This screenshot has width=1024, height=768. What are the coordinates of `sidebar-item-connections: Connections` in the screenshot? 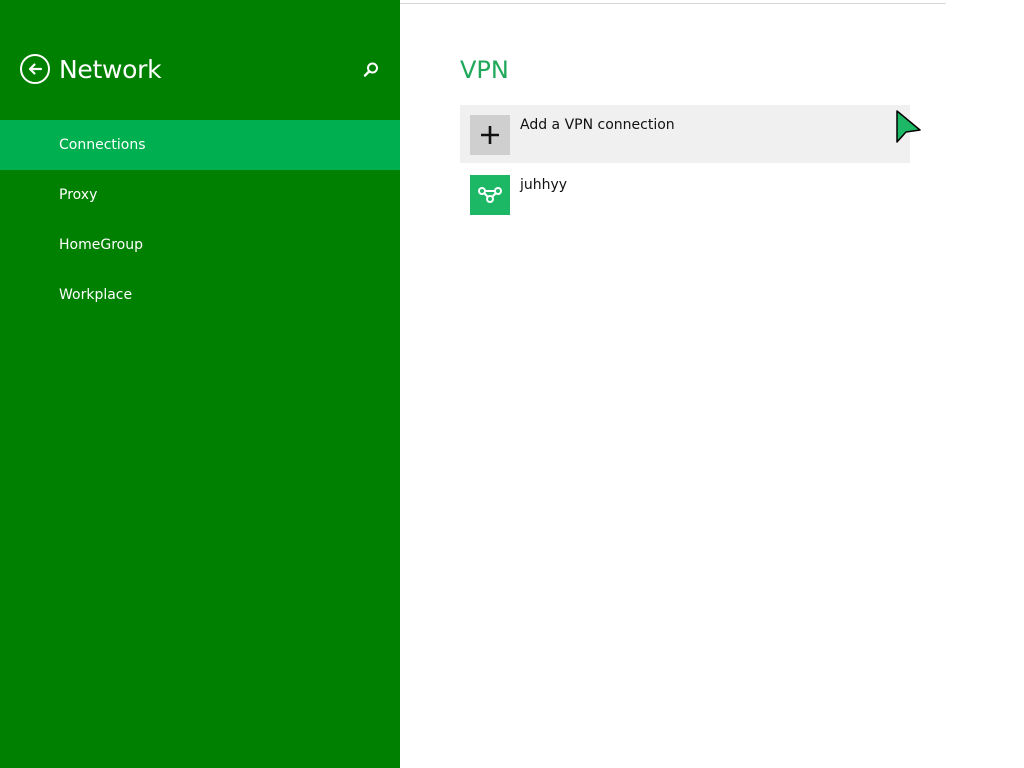 It's located at (200, 145).